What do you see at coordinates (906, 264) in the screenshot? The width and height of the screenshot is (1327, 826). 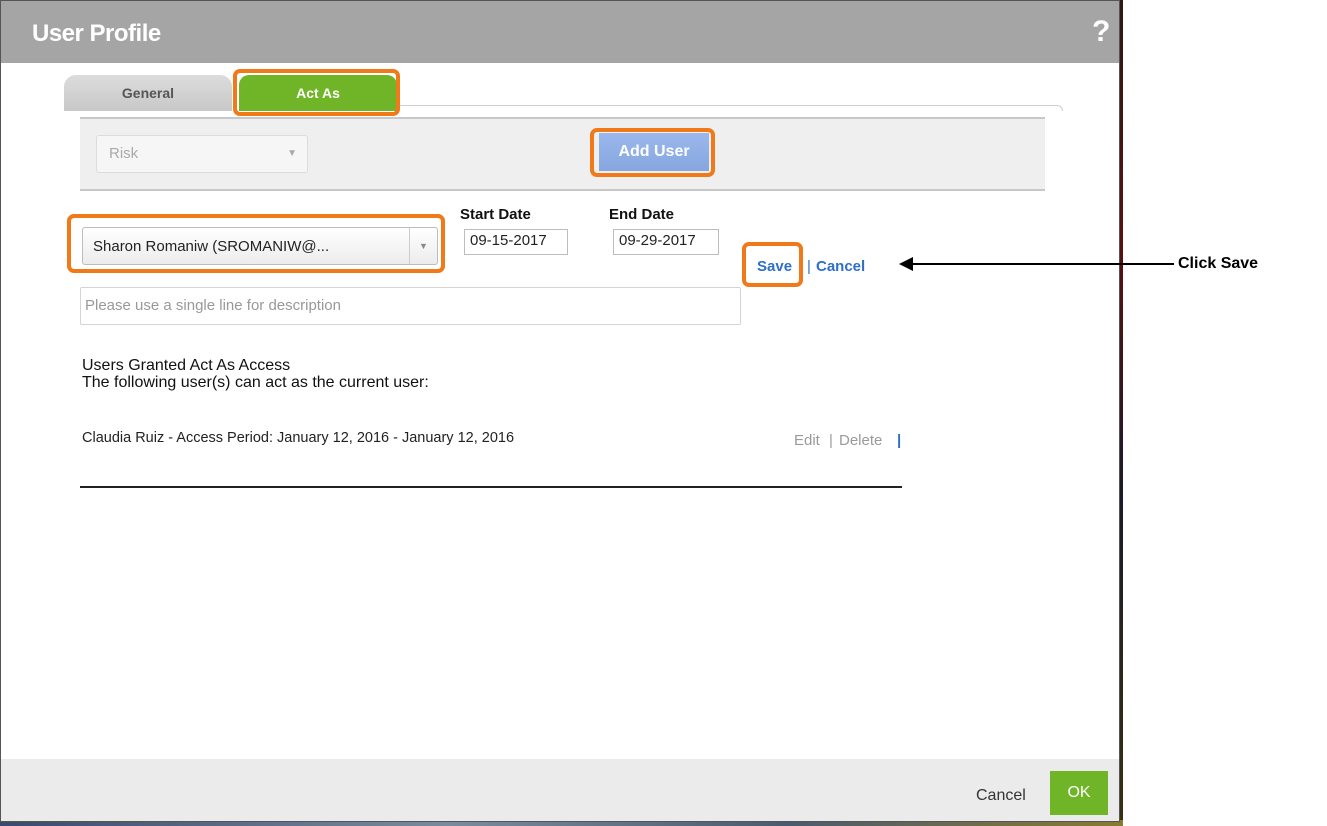 I see `arrow-left-icon` at bounding box center [906, 264].